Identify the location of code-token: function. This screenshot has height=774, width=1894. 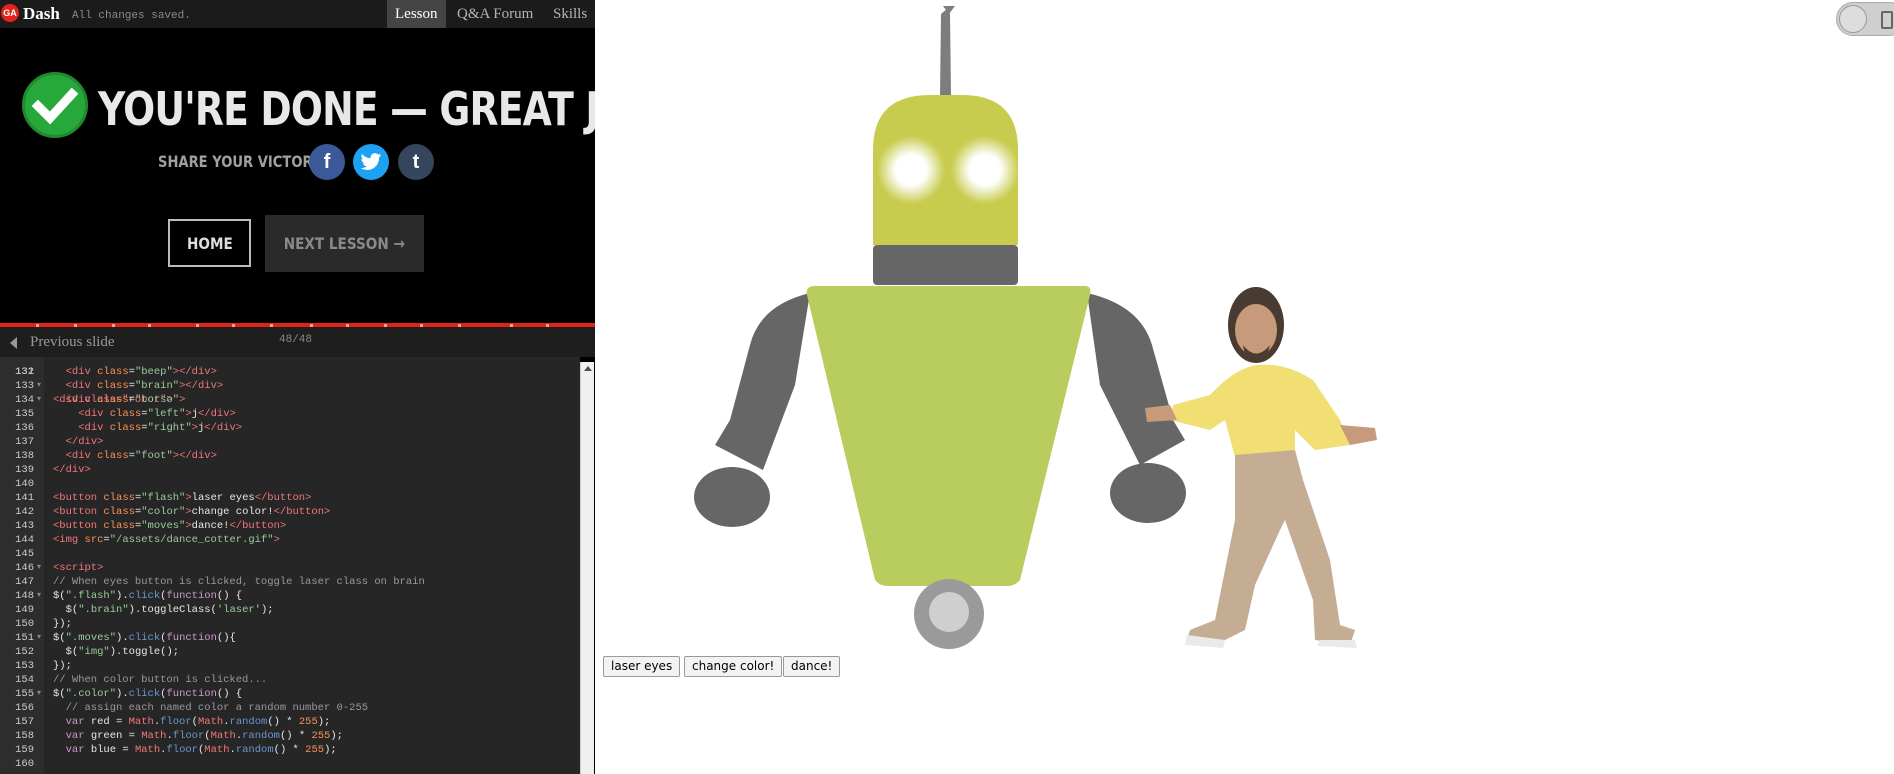
(191, 694).